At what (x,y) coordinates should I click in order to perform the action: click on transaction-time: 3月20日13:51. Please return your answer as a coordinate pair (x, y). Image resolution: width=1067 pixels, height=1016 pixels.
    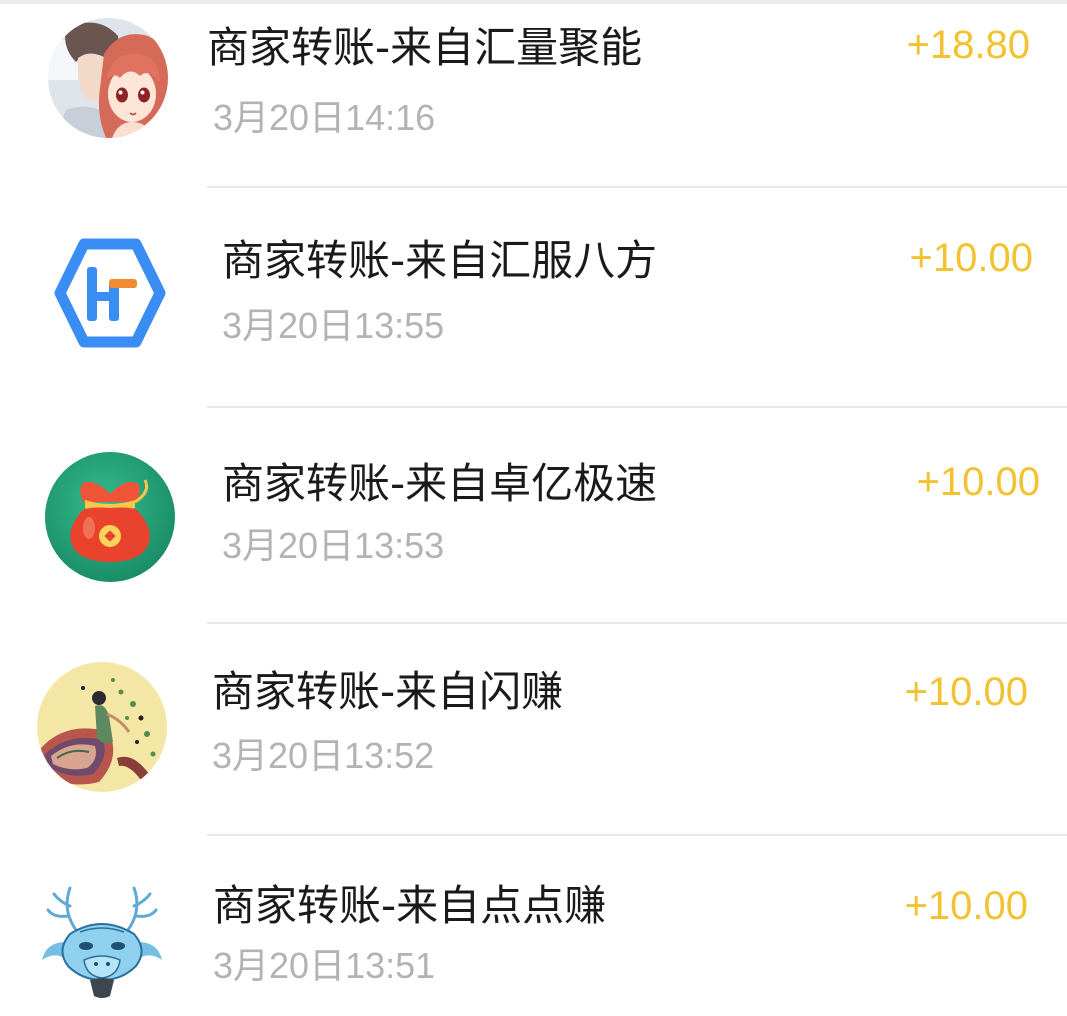
    Looking at the image, I should click on (324, 965).